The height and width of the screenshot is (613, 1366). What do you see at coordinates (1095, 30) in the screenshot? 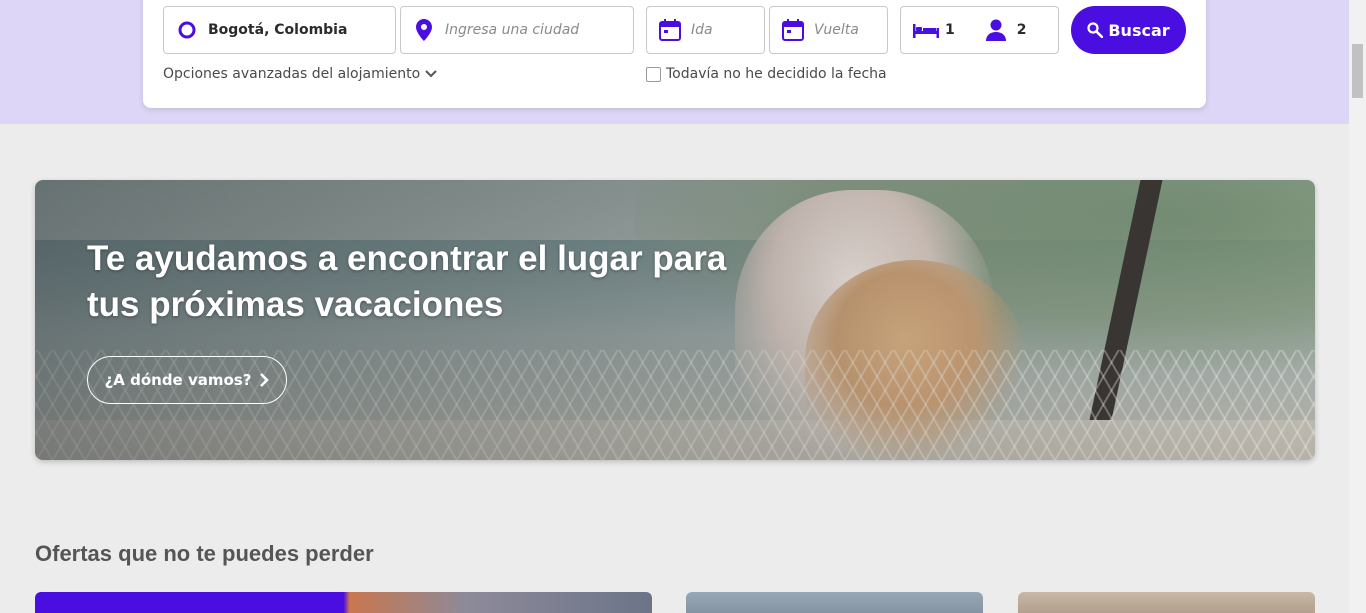
I see `magnifier-icon` at bounding box center [1095, 30].